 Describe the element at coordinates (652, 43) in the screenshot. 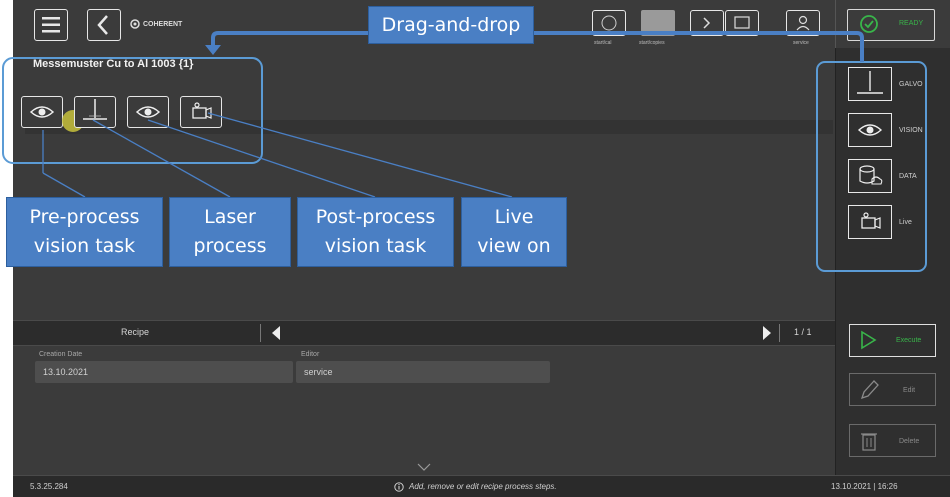

I see `start-copies-label: start/copies` at that location.